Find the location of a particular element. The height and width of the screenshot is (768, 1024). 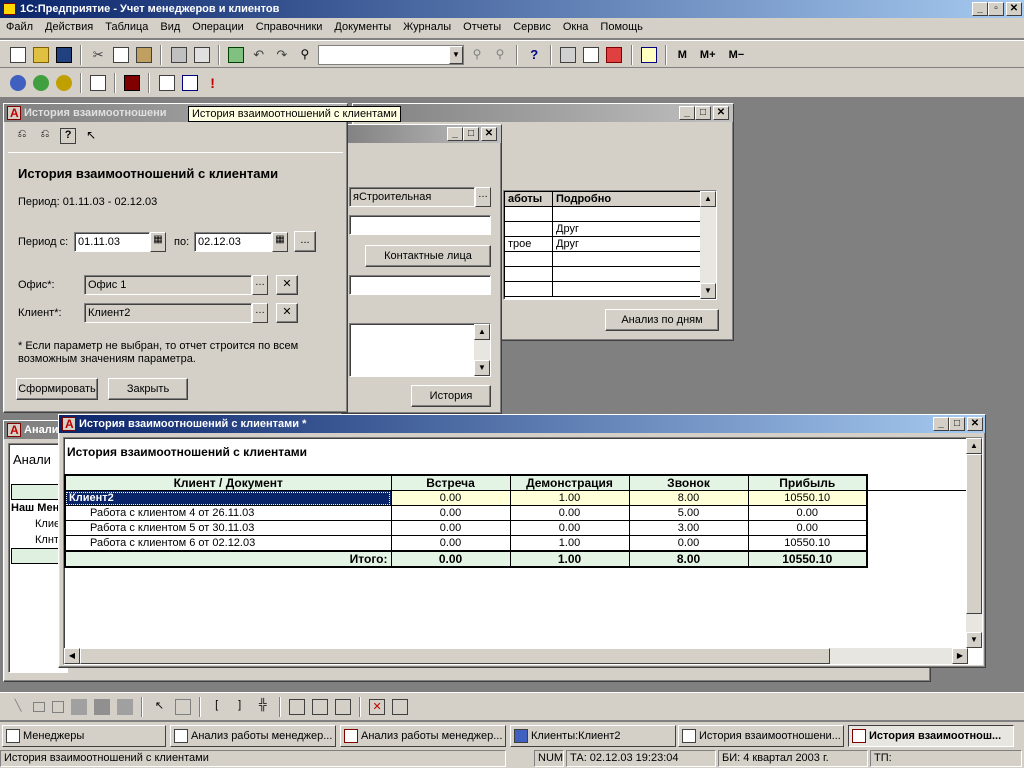

table-row: Клиент2 0.00 1.00 8.00 10550.10 is located at coordinates (466, 498).